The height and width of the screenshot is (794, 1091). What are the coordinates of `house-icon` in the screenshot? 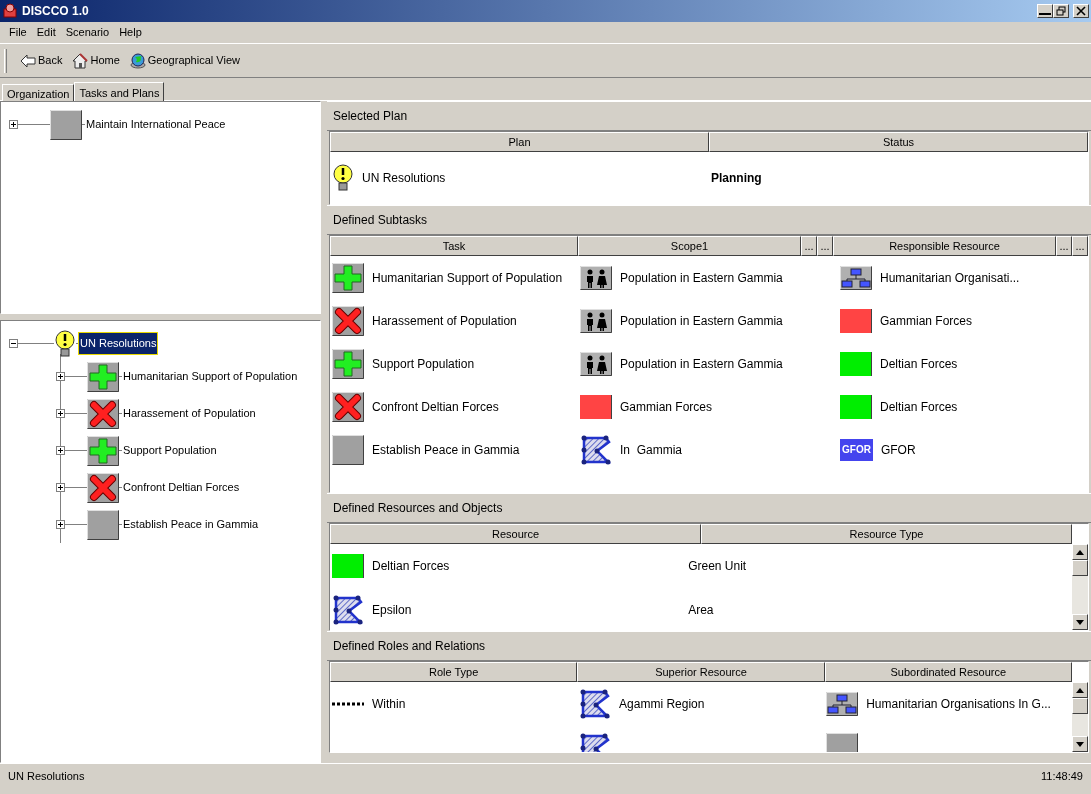 It's located at (80, 60).